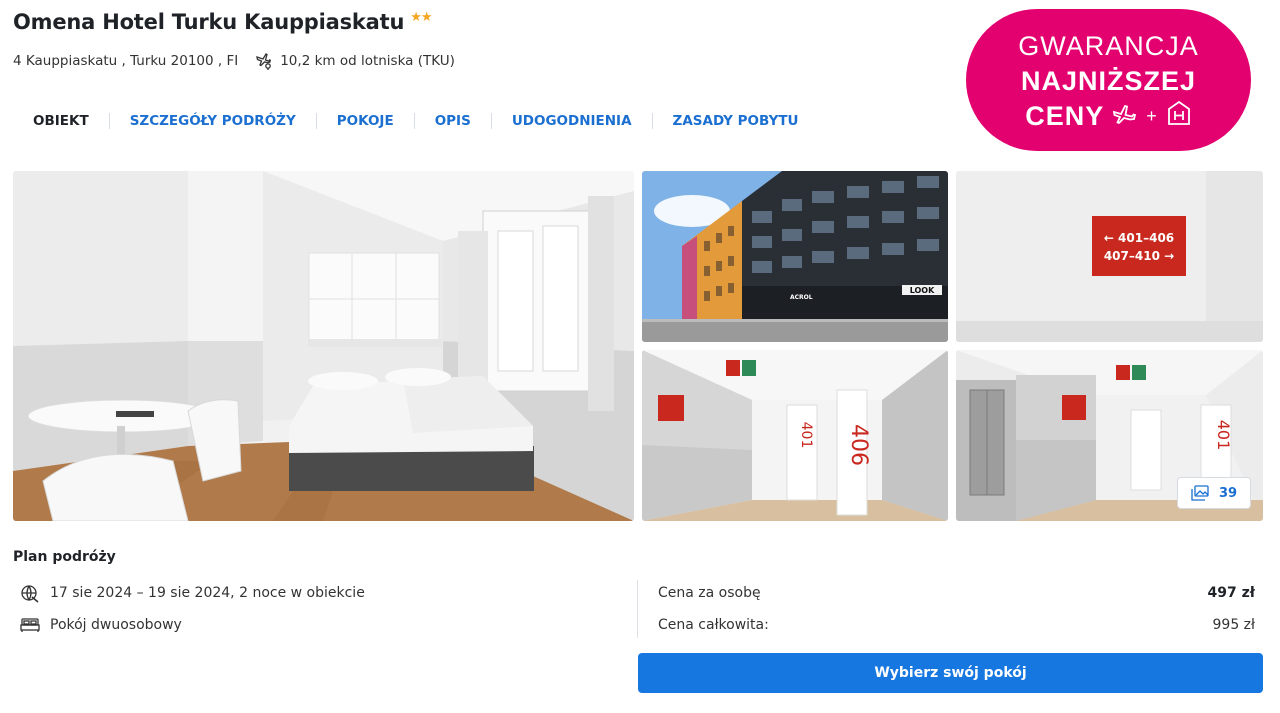  What do you see at coordinates (1223, 435) in the screenshot?
I see `door-number-401-b: 401` at bounding box center [1223, 435].